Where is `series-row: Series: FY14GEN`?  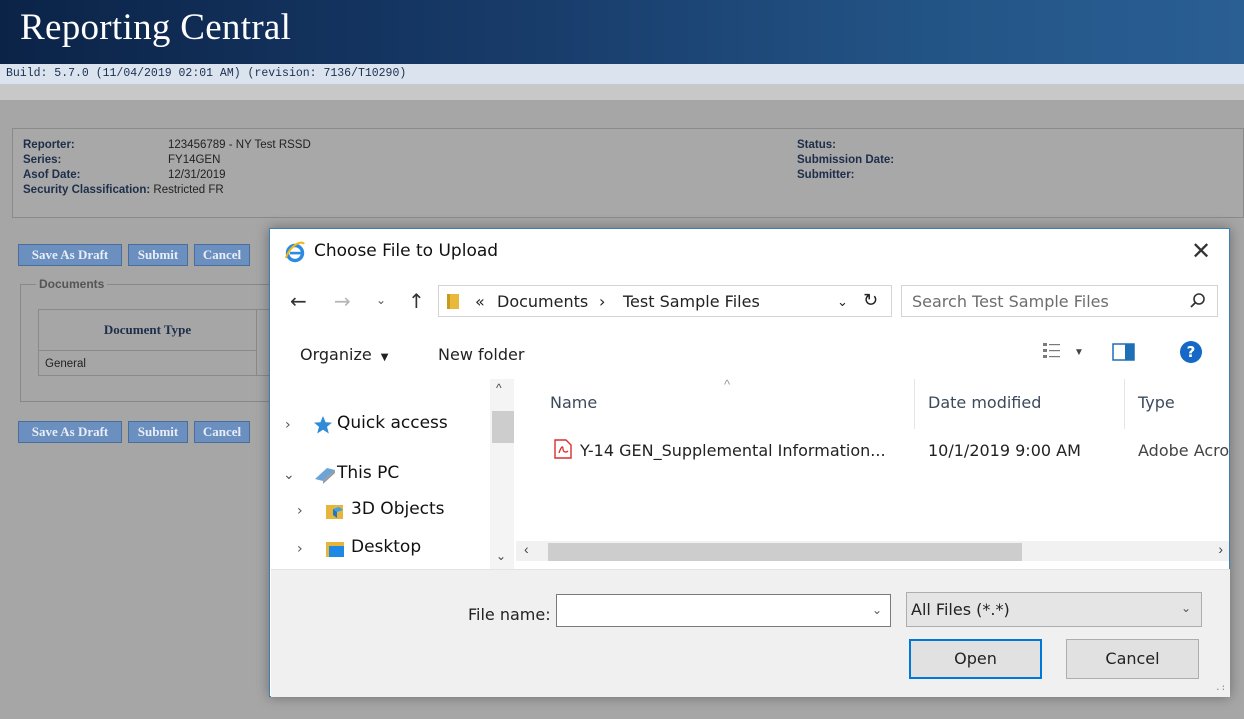
series-row: Series: FY14GEN is located at coordinates (121, 160).